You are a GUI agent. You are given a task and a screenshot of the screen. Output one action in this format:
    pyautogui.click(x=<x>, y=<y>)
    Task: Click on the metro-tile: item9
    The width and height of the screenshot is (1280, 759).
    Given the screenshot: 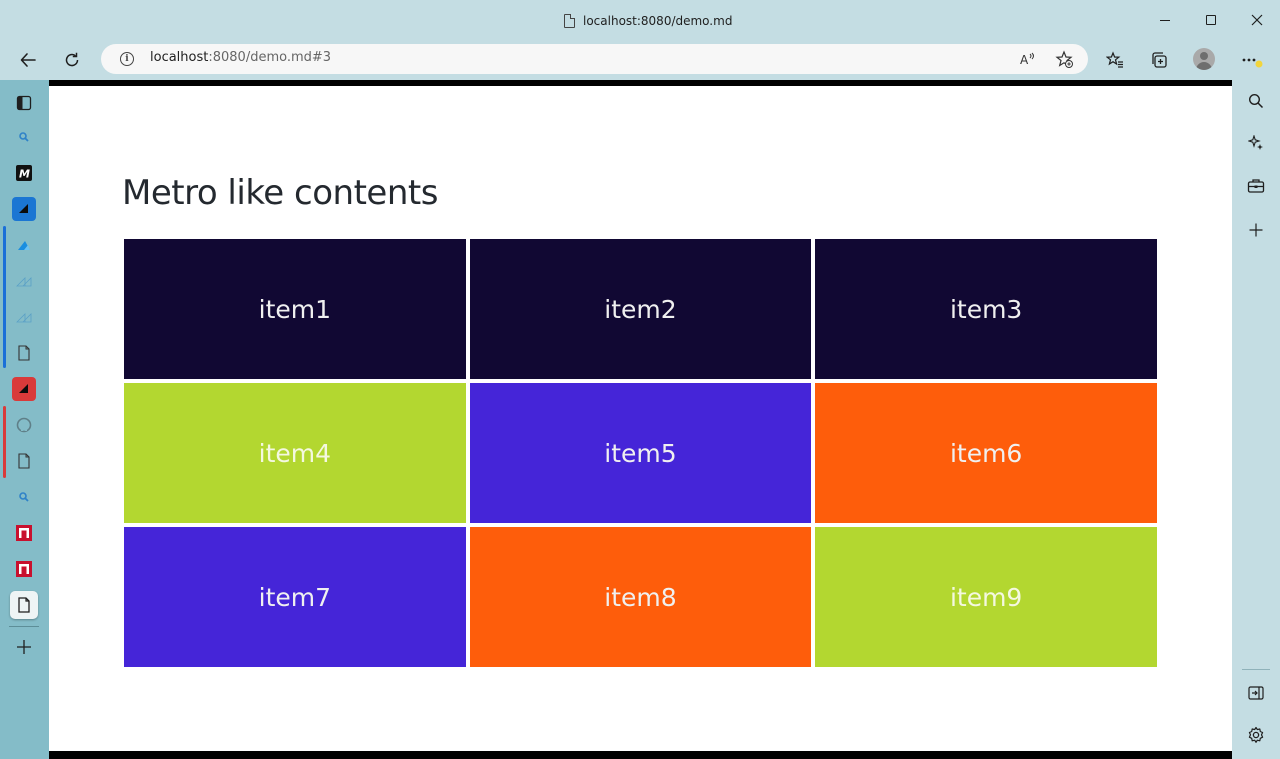 What is the action you would take?
    pyautogui.click(x=986, y=597)
    